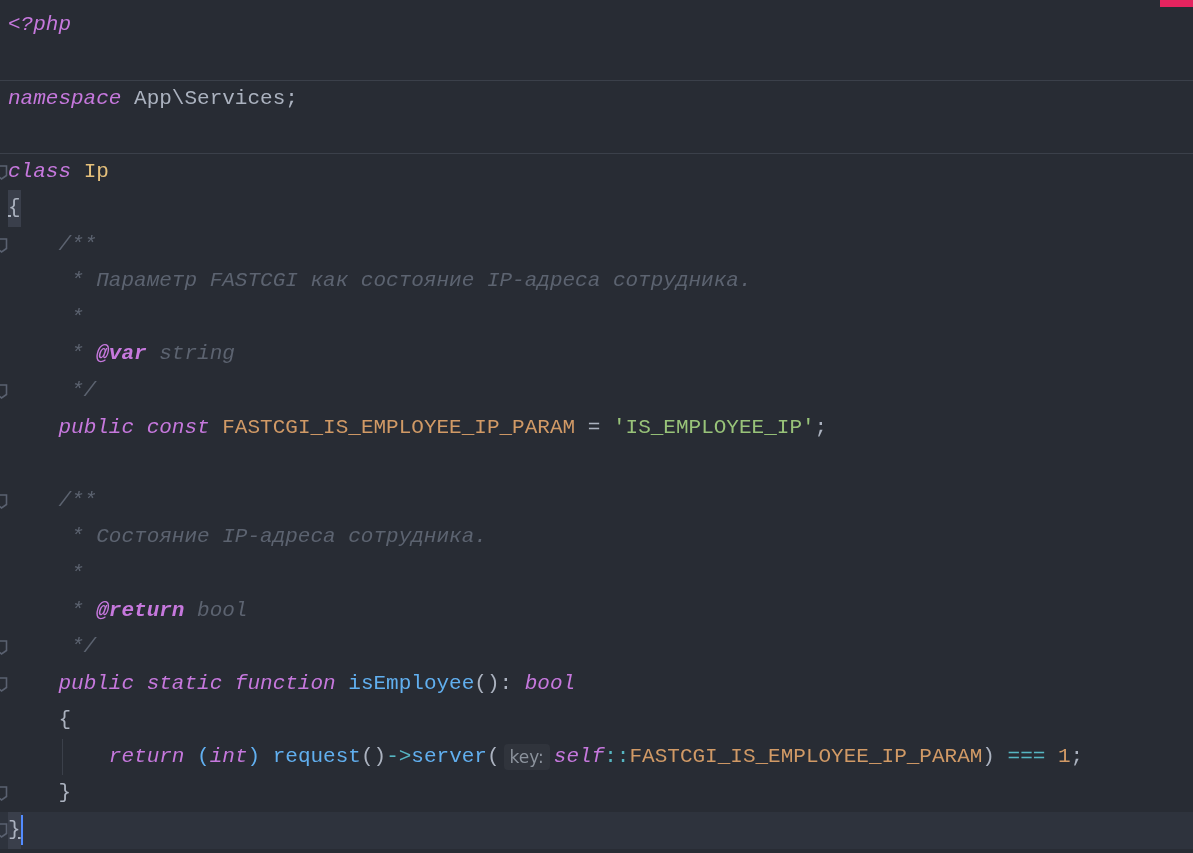 The height and width of the screenshot is (853, 1193). What do you see at coordinates (493, 683) in the screenshot?
I see `code-token: ():` at bounding box center [493, 683].